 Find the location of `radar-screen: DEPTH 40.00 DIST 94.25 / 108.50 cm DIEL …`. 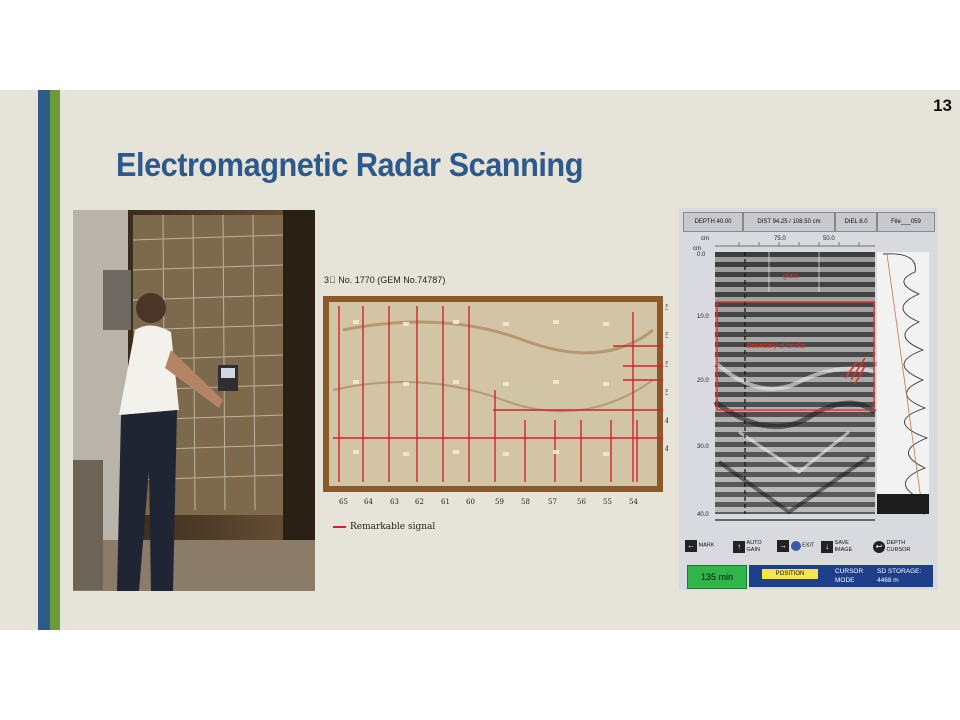

radar-screen: DEPTH 40.00 DIST 94.25 / 108.50 cm DIEL … is located at coordinates (808, 399).